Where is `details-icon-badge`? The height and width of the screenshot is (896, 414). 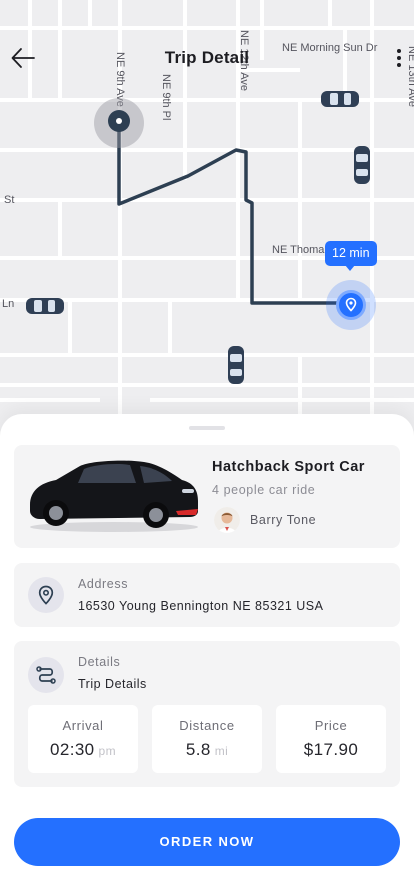 details-icon-badge is located at coordinates (46, 675).